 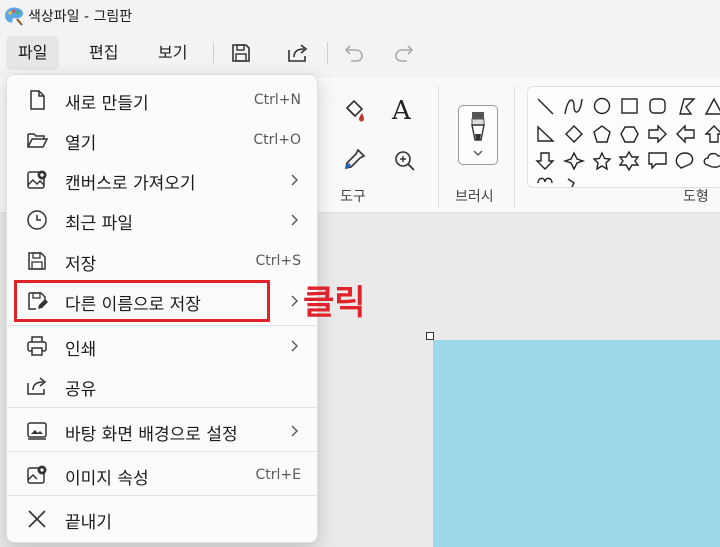 What do you see at coordinates (80, 17) in the screenshot?
I see `window-title: 색상파일 - 그림판` at bounding box center [80, 17].